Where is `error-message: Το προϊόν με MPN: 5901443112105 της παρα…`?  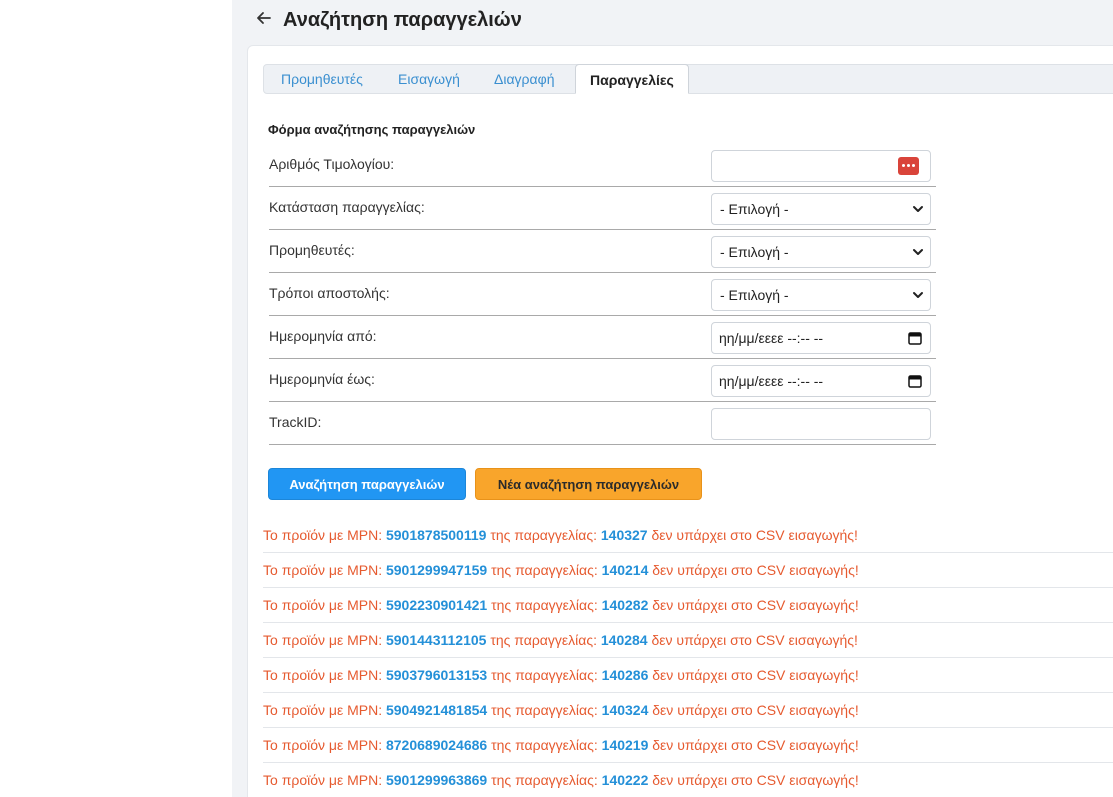 error-message: Το προϊόν με MPN: 5901443112105 της παρα… is located at coordinates (688, 640).